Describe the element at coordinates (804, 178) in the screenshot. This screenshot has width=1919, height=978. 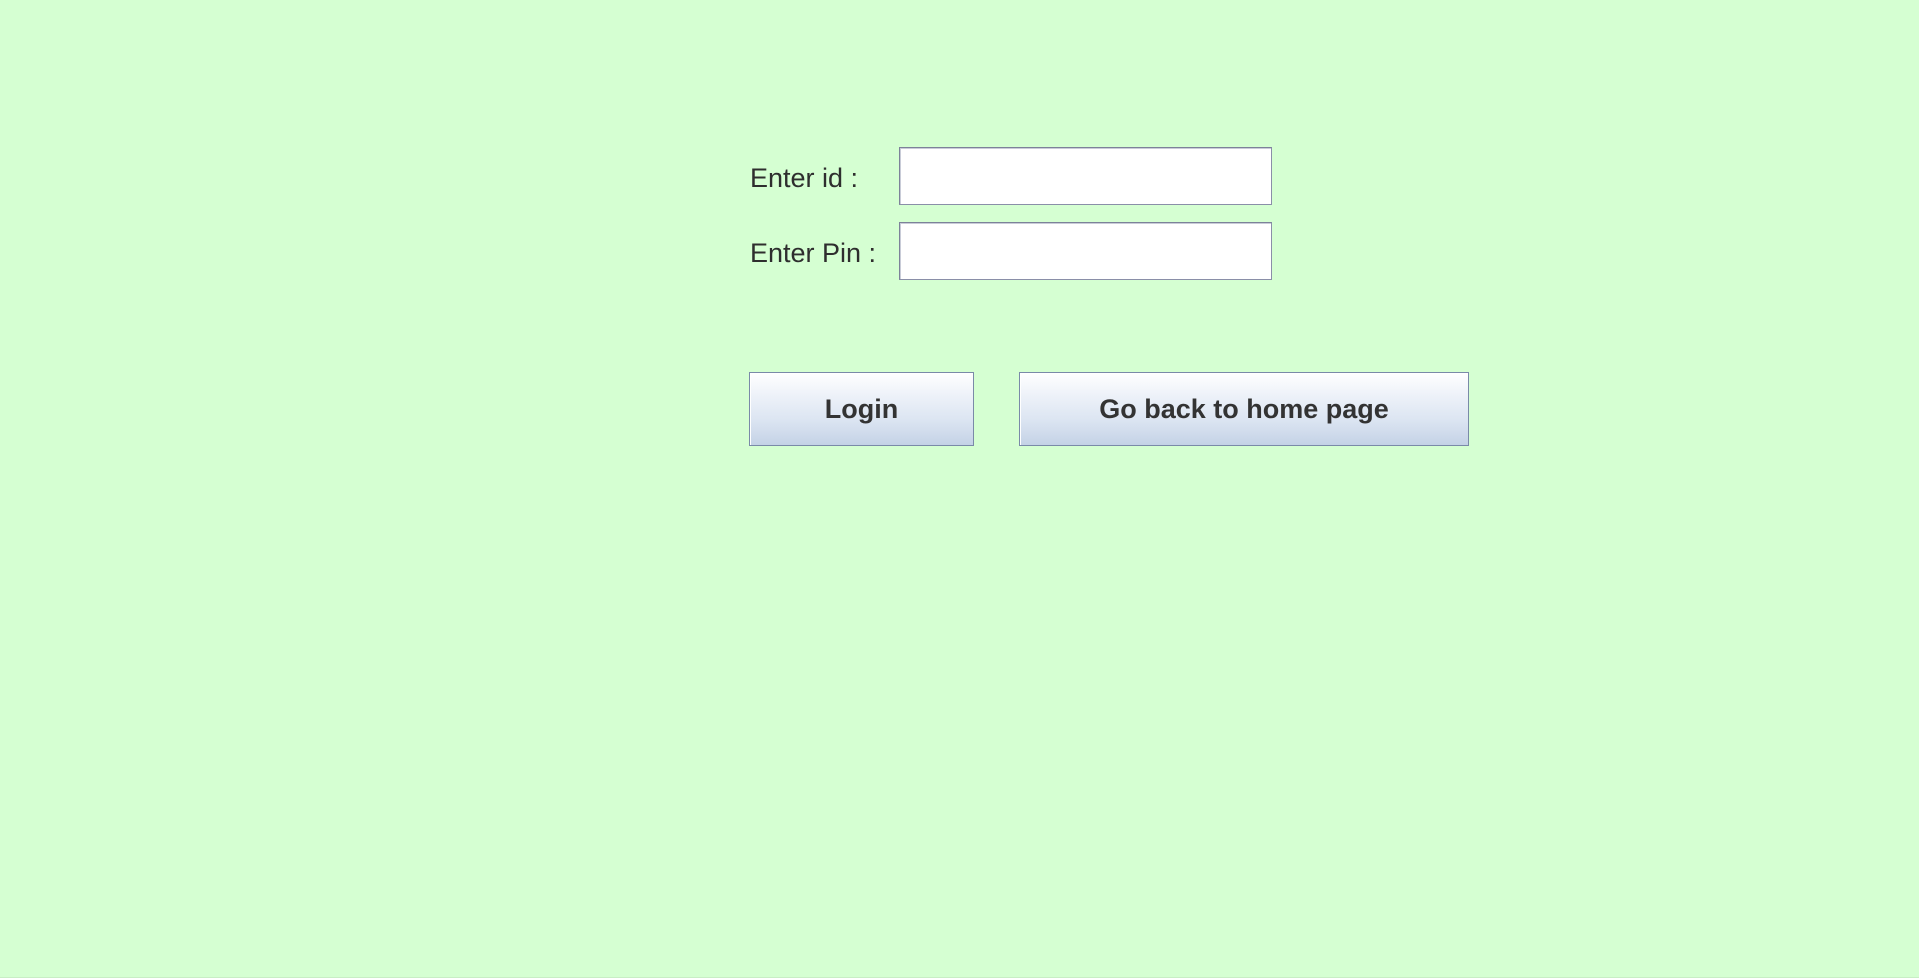
I see `id-label: Enter id :` at that location.